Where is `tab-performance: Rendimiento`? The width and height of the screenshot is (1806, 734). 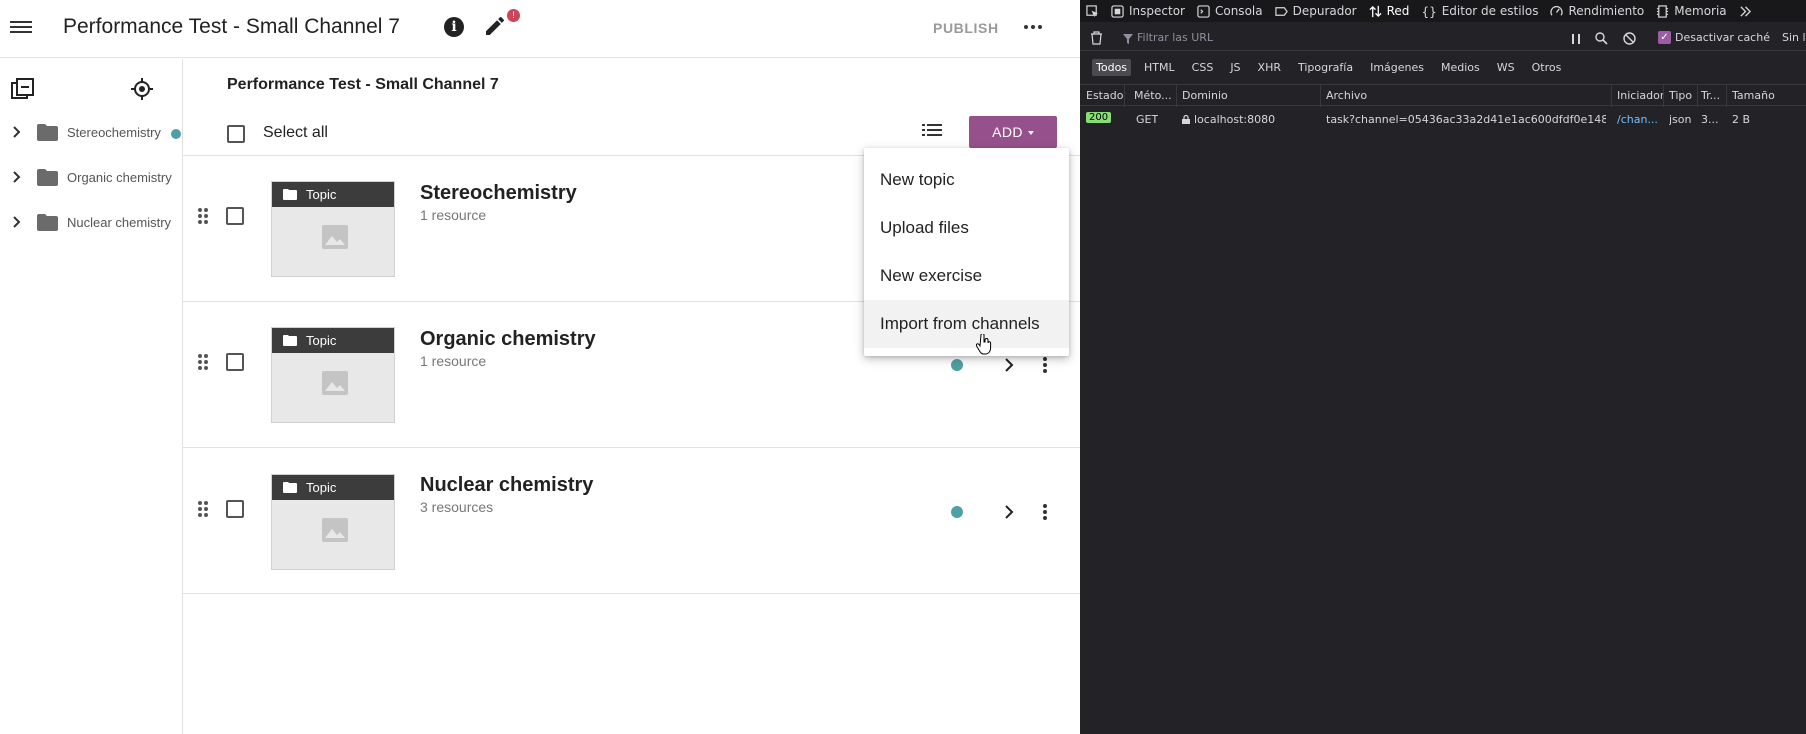 tab-performance: Rendimiento is located at coordinates (1597, 11).